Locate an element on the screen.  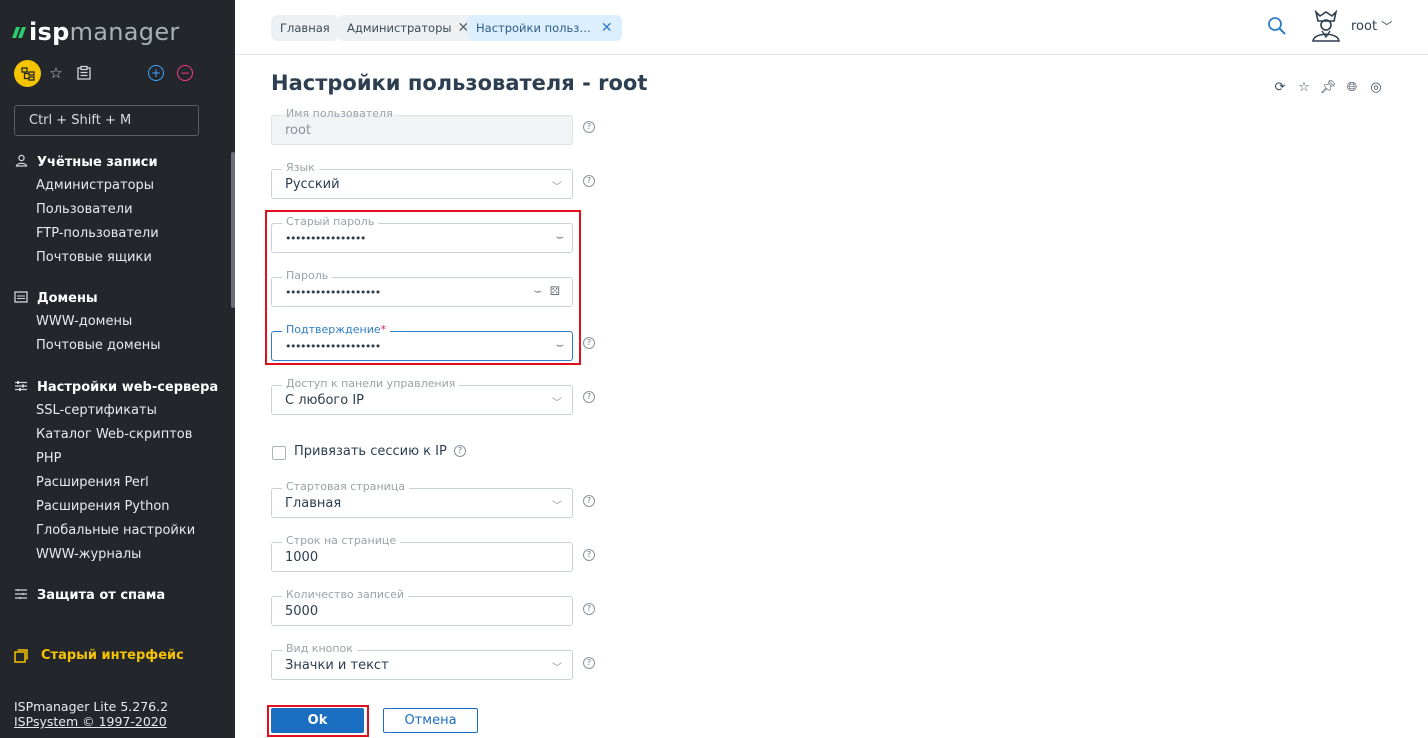
title-toolbar: ⟳ ☆ 📌︎ 🌐︎ ◎ is located at coordinates (1328, 87).